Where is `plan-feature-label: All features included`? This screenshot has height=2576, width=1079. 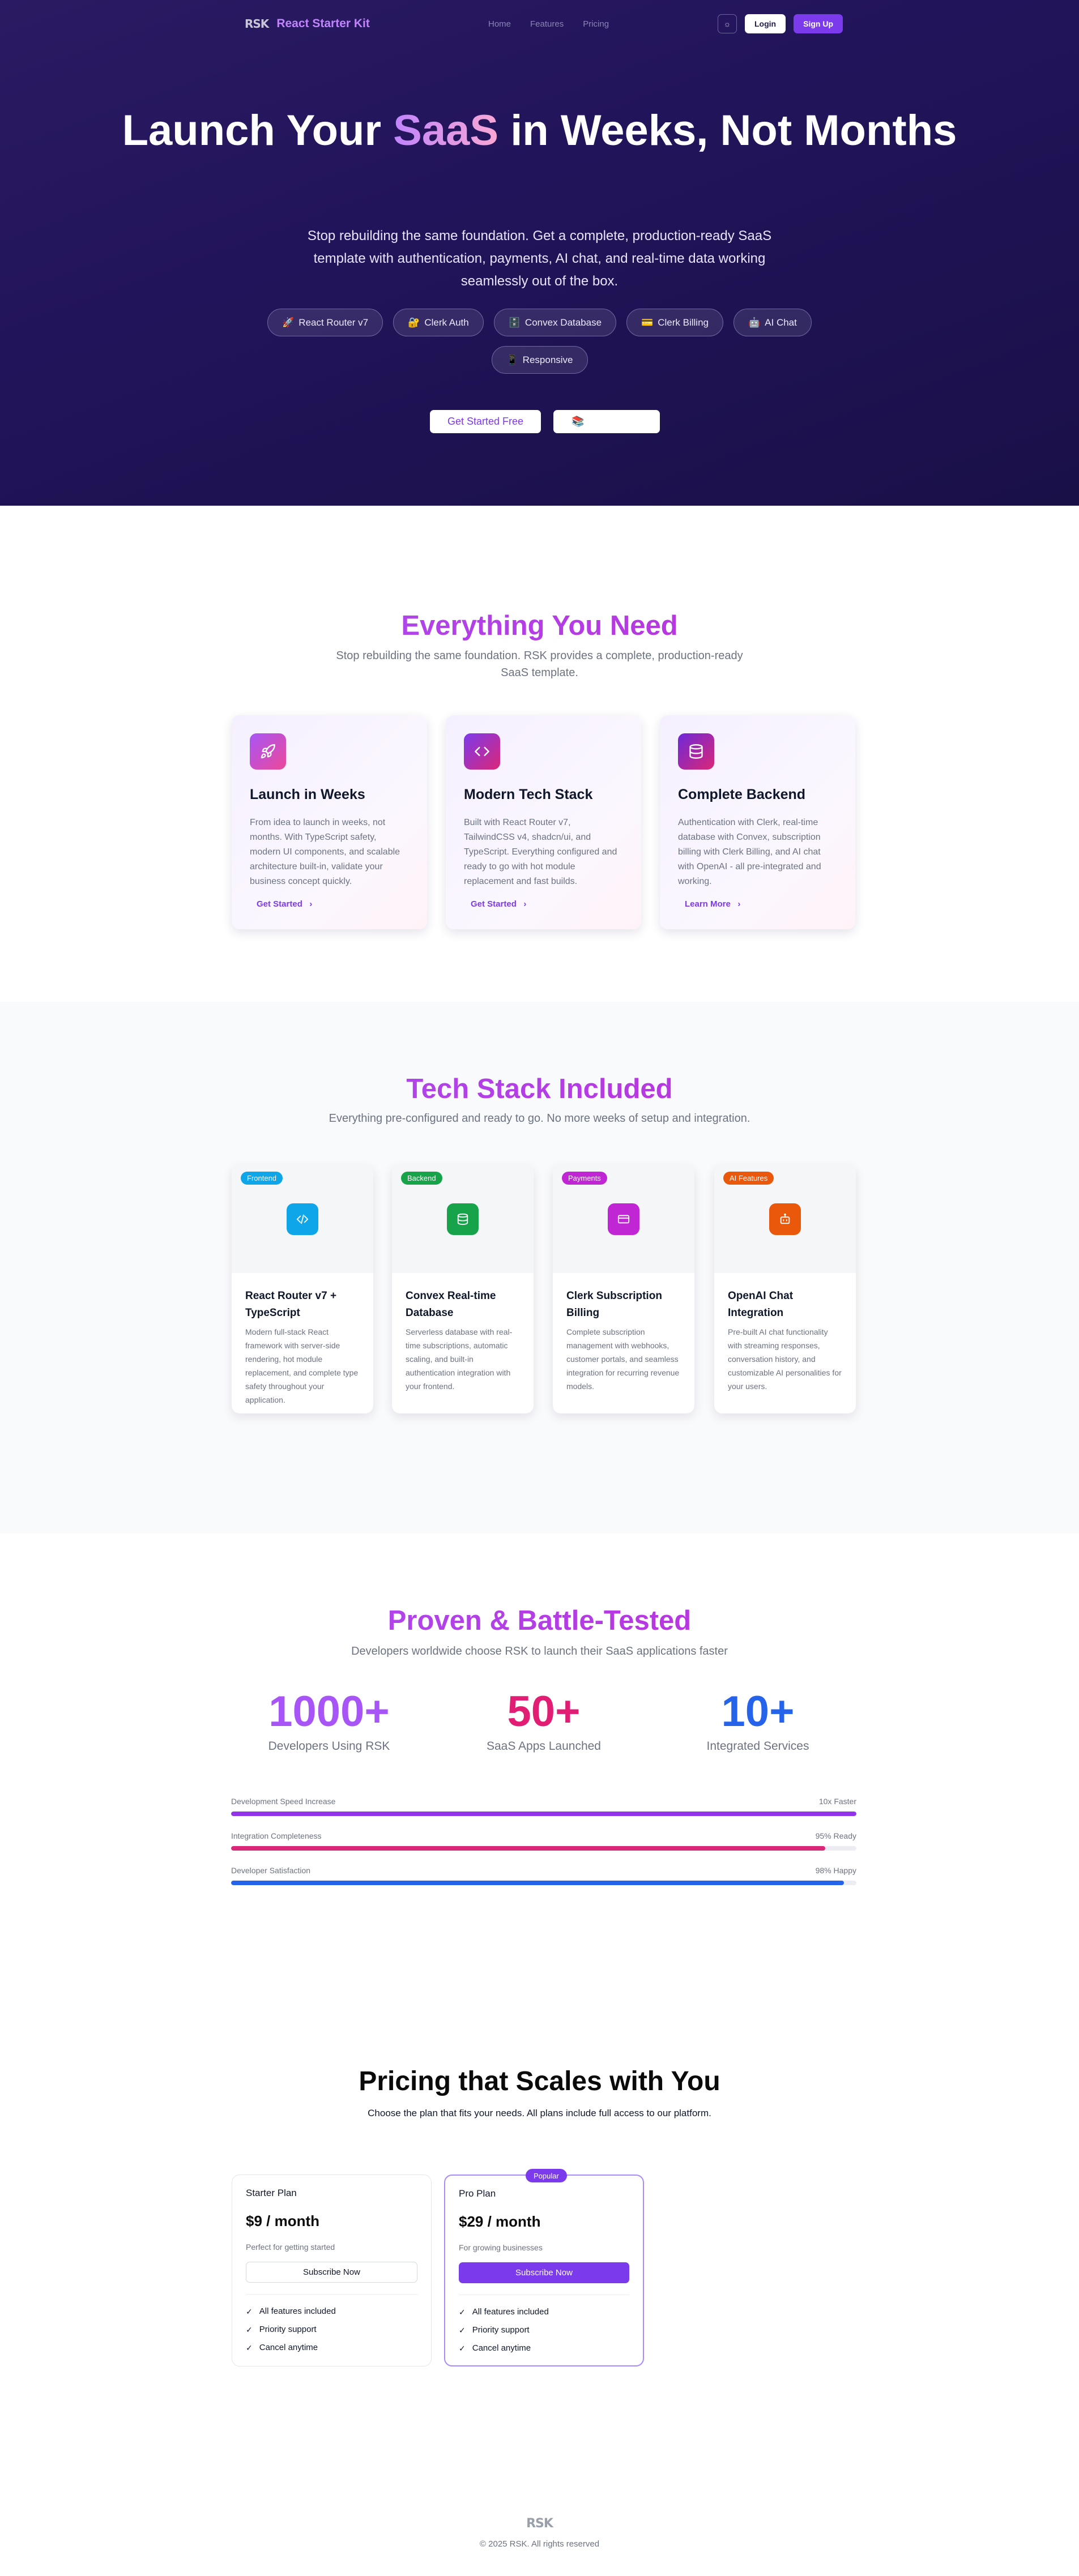
plan-feature-label: All features included is located at coordinates (510, 2312).